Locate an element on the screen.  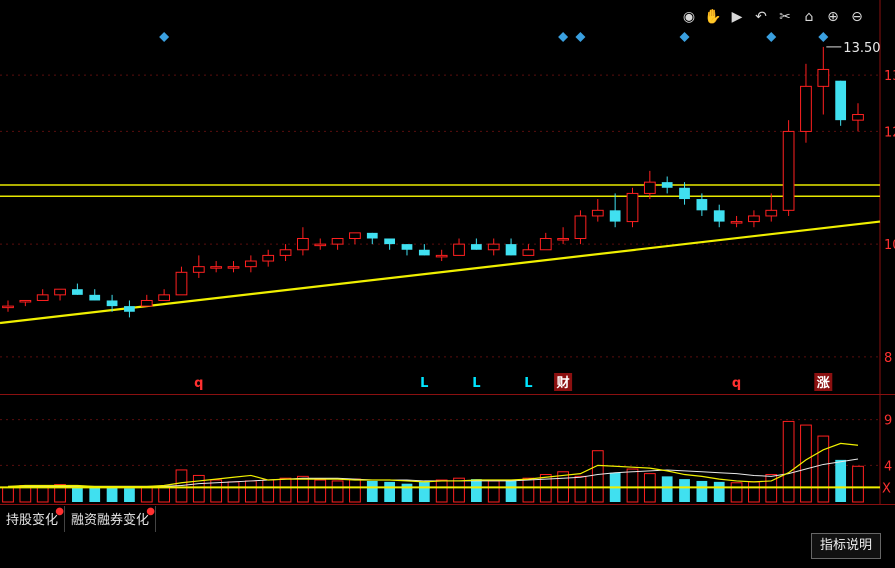
signal-label: 财 is located at coordinates (563, 383).